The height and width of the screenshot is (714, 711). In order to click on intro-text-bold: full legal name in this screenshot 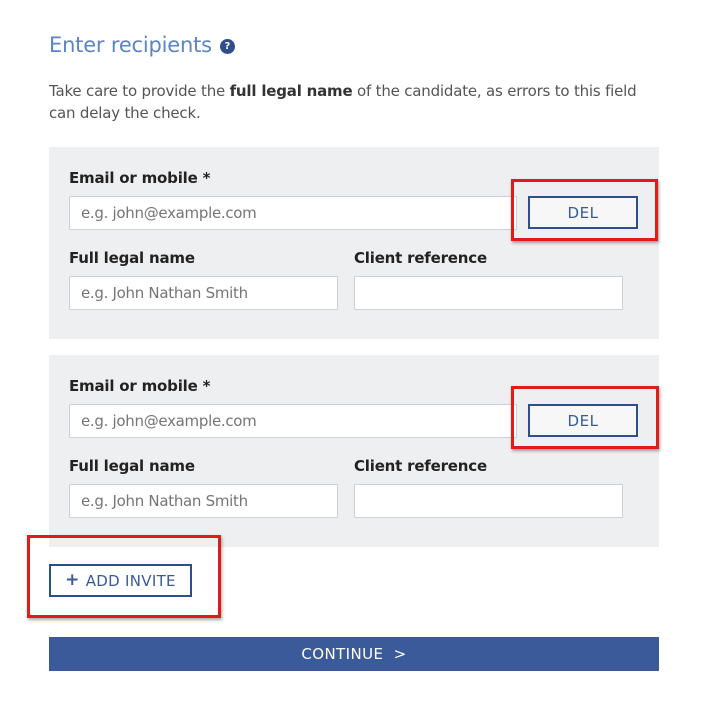, I will do `click(291, 91)`.